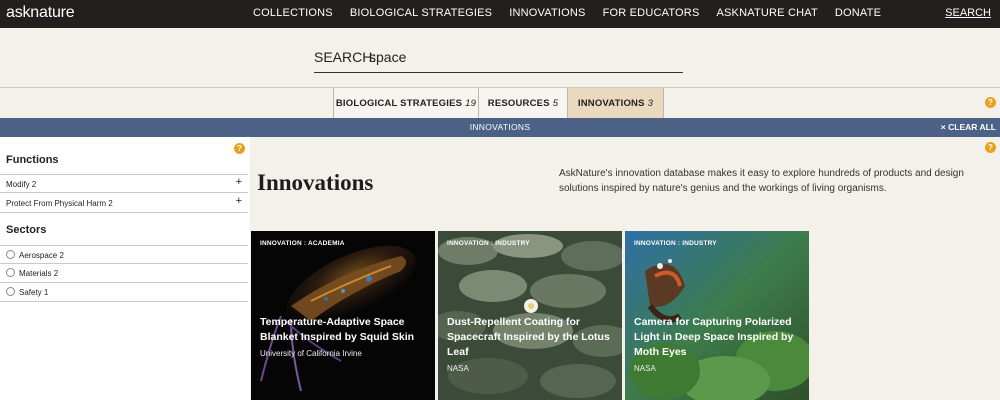  I want to click on tab-label: BIOLOGICAL STRATEGIES, so click(399, 103).